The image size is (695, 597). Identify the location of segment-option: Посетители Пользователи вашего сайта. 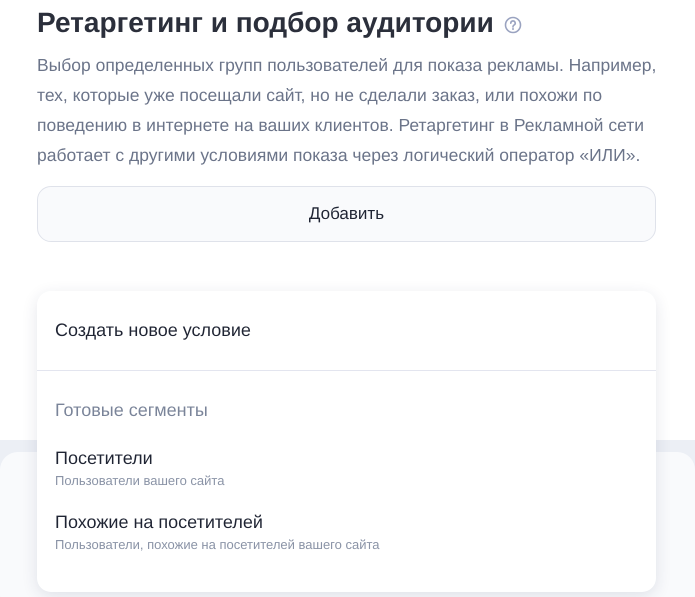
(346, 468).